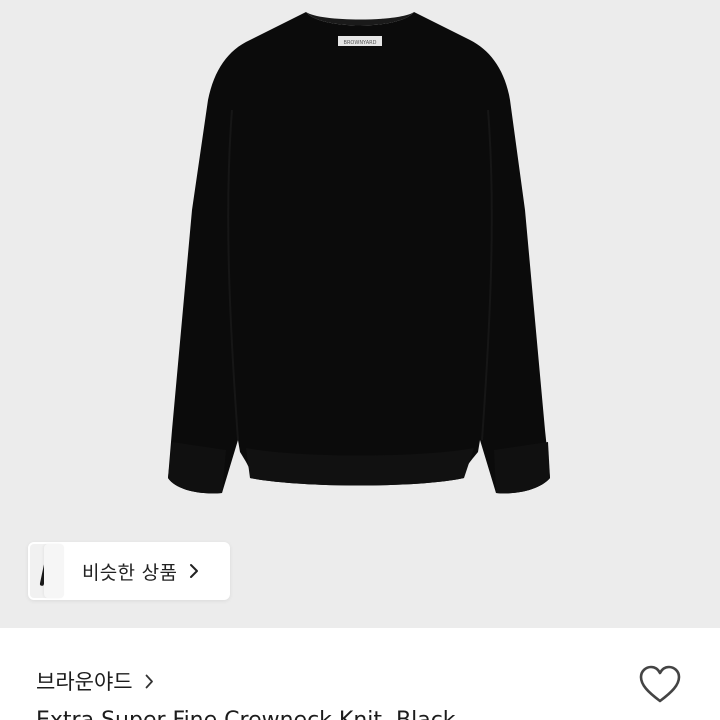  Describe the element at coordinates (522, 468) in the screenshot. I see `cuff-right` at that location.